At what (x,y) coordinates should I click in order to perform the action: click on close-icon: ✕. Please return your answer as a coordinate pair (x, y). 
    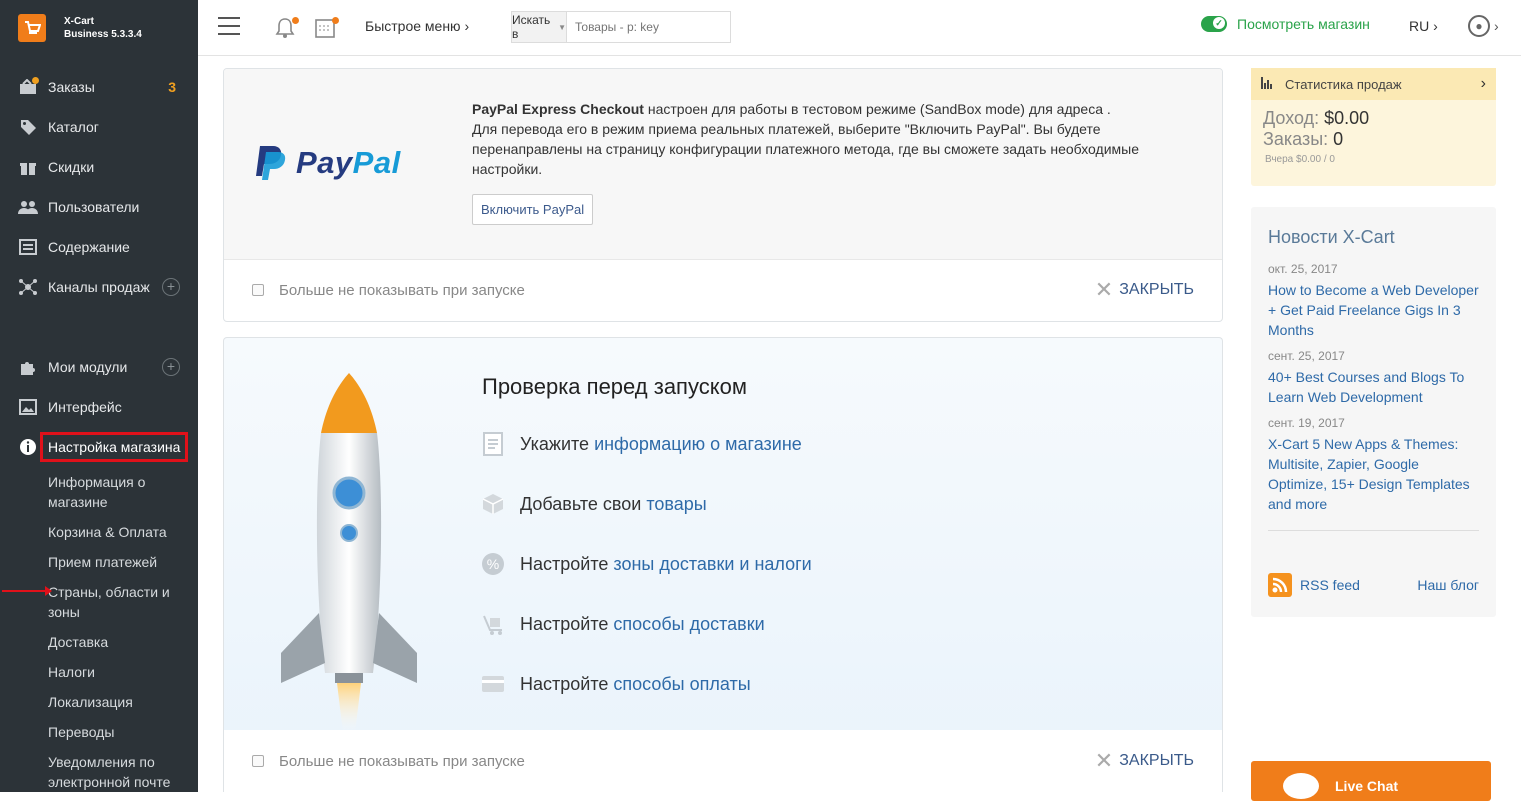
    Looking at the image, I should click on (1104, 289).